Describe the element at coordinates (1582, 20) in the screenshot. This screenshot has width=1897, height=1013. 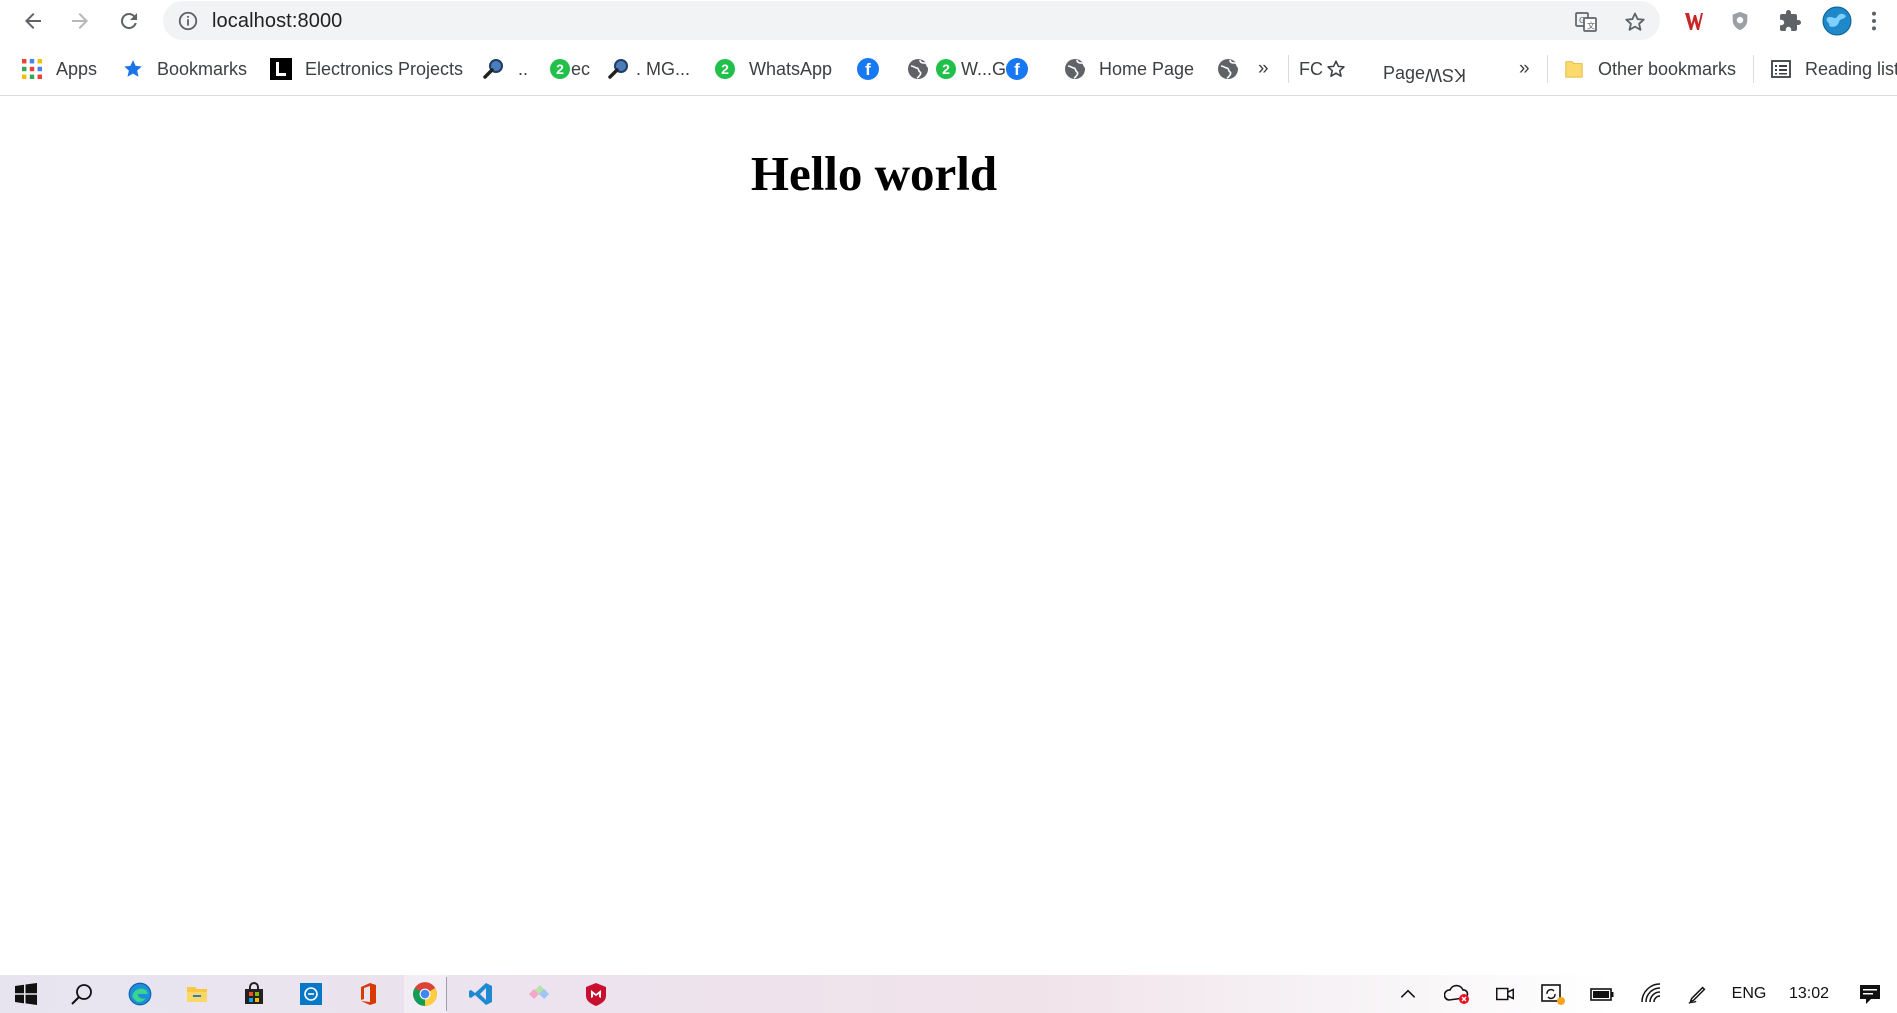
I see `svg-text: G` at that location.